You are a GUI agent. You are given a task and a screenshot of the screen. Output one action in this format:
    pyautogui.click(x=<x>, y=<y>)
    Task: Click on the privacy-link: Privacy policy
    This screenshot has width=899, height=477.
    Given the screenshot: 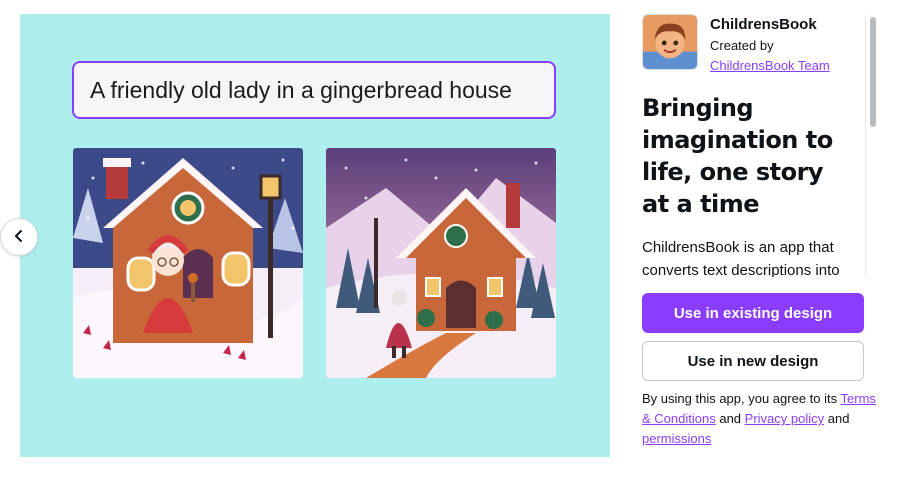 What is the action you would take?
    pyautogui.click(x=784, y=418)
    